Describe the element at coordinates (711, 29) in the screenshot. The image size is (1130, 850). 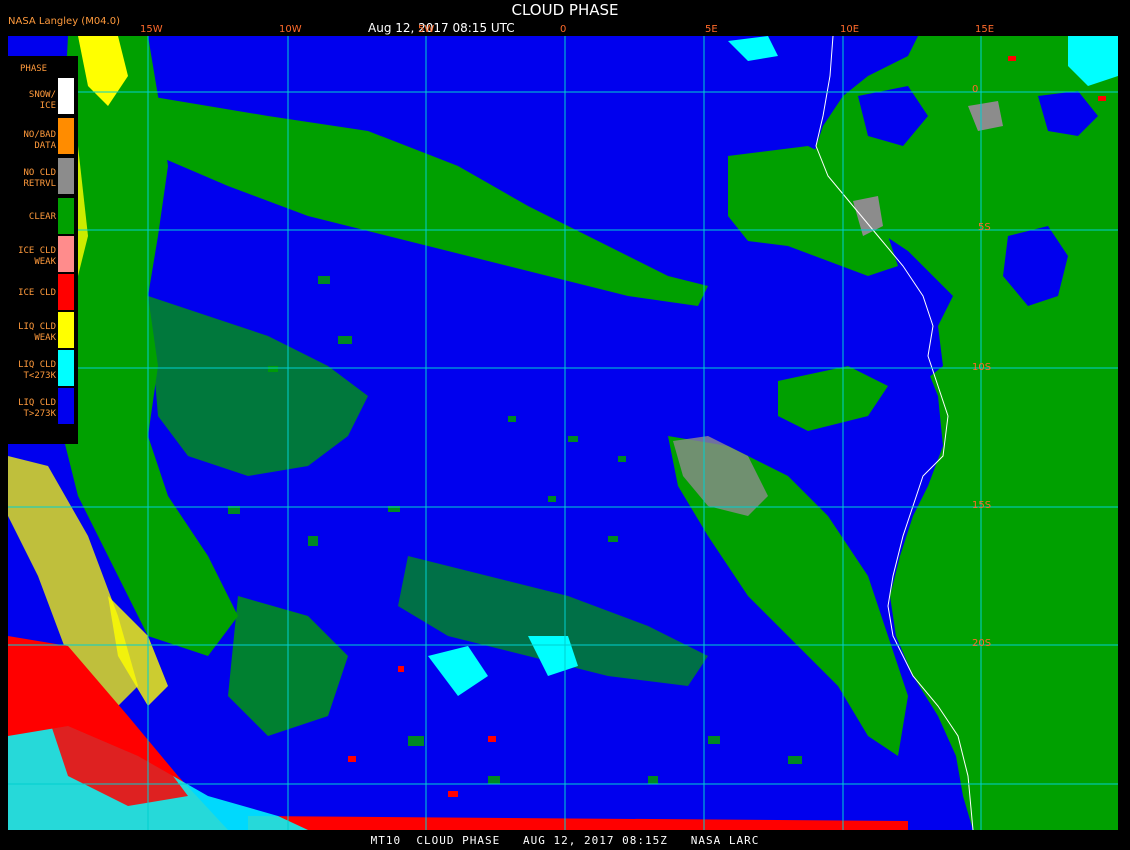
I see `lon-label-5e: 5E` at that location.